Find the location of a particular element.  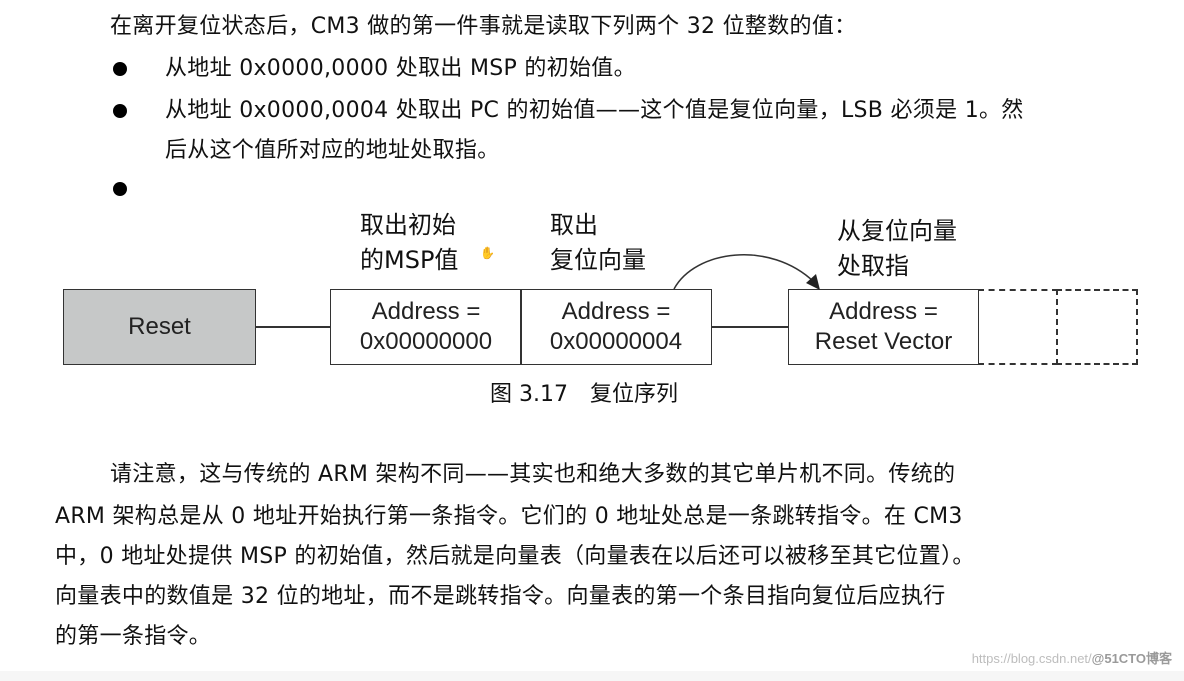

jump-arrow is located at coordinates (746, 272).